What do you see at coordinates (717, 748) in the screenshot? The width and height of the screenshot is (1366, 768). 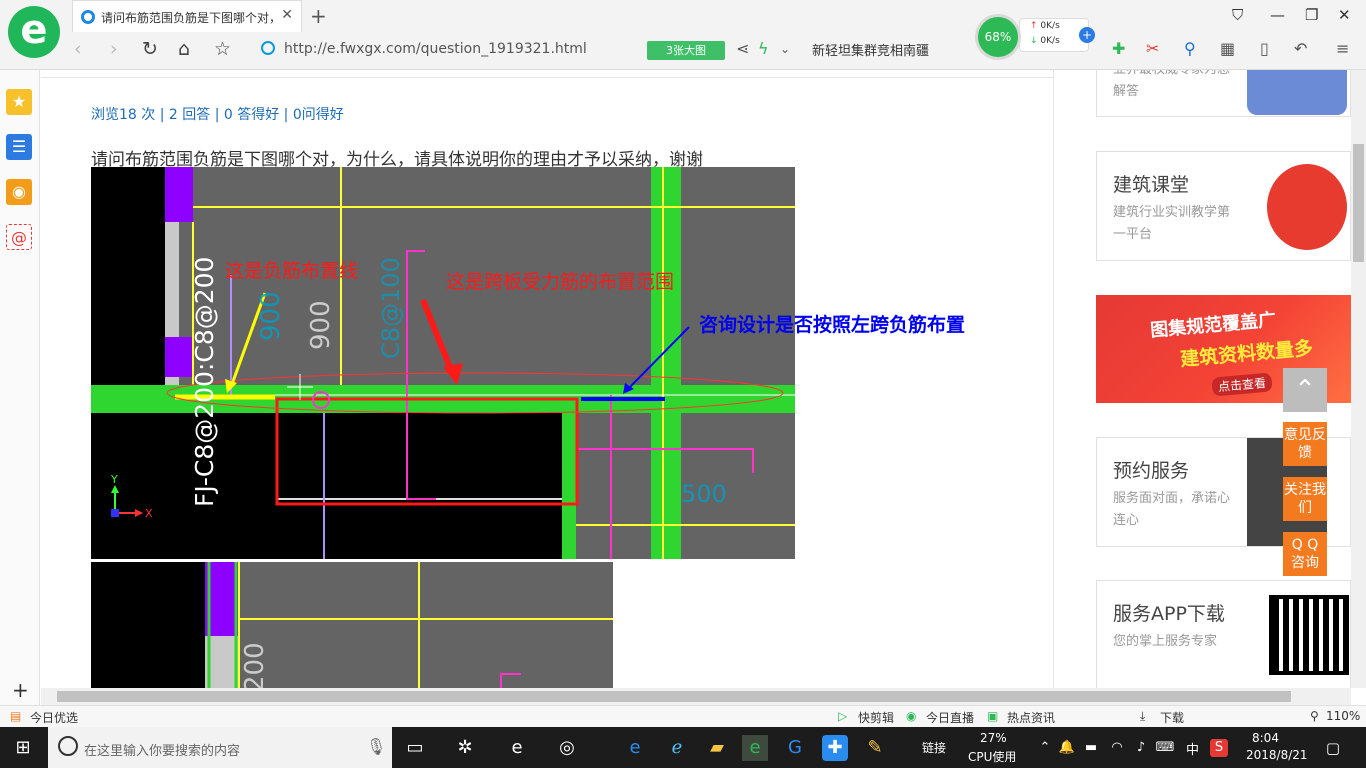 I see `file-explorer-icon: ▰` at bounding box center [717, 748].